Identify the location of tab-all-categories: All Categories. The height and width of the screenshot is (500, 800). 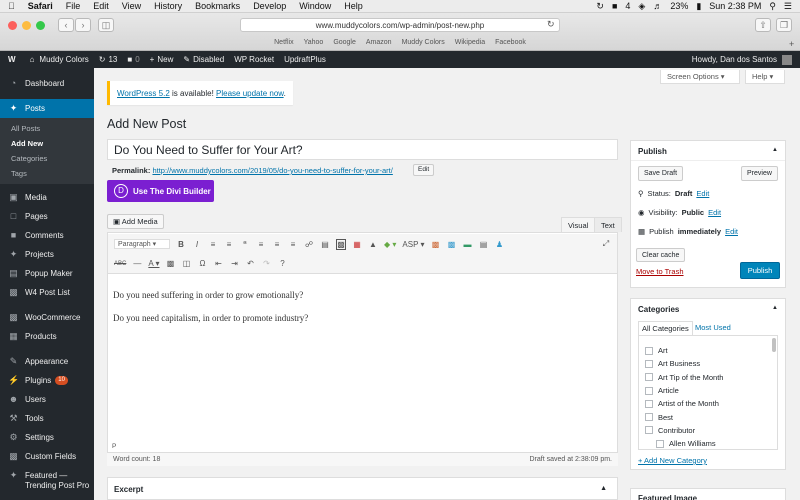
(665, 328).